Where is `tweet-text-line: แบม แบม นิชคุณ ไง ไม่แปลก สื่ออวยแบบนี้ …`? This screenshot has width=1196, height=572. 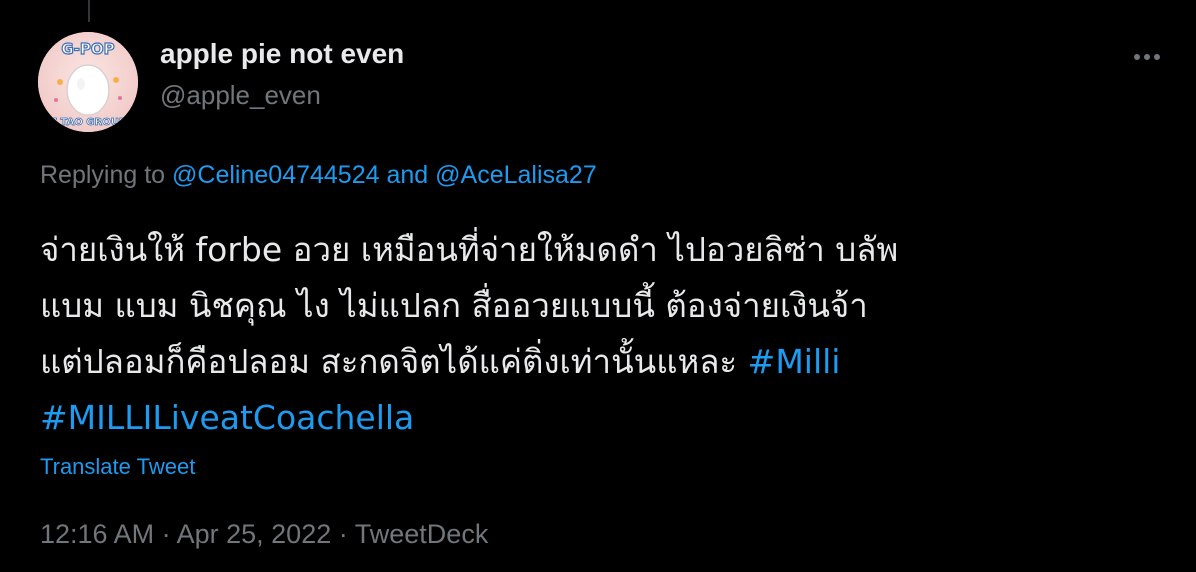 tweet-text-line: แบม แบม นิชคุณ ไง ไม่แปลก สื่ออวยแบบนี้ … is located at coordinates (454, 305).